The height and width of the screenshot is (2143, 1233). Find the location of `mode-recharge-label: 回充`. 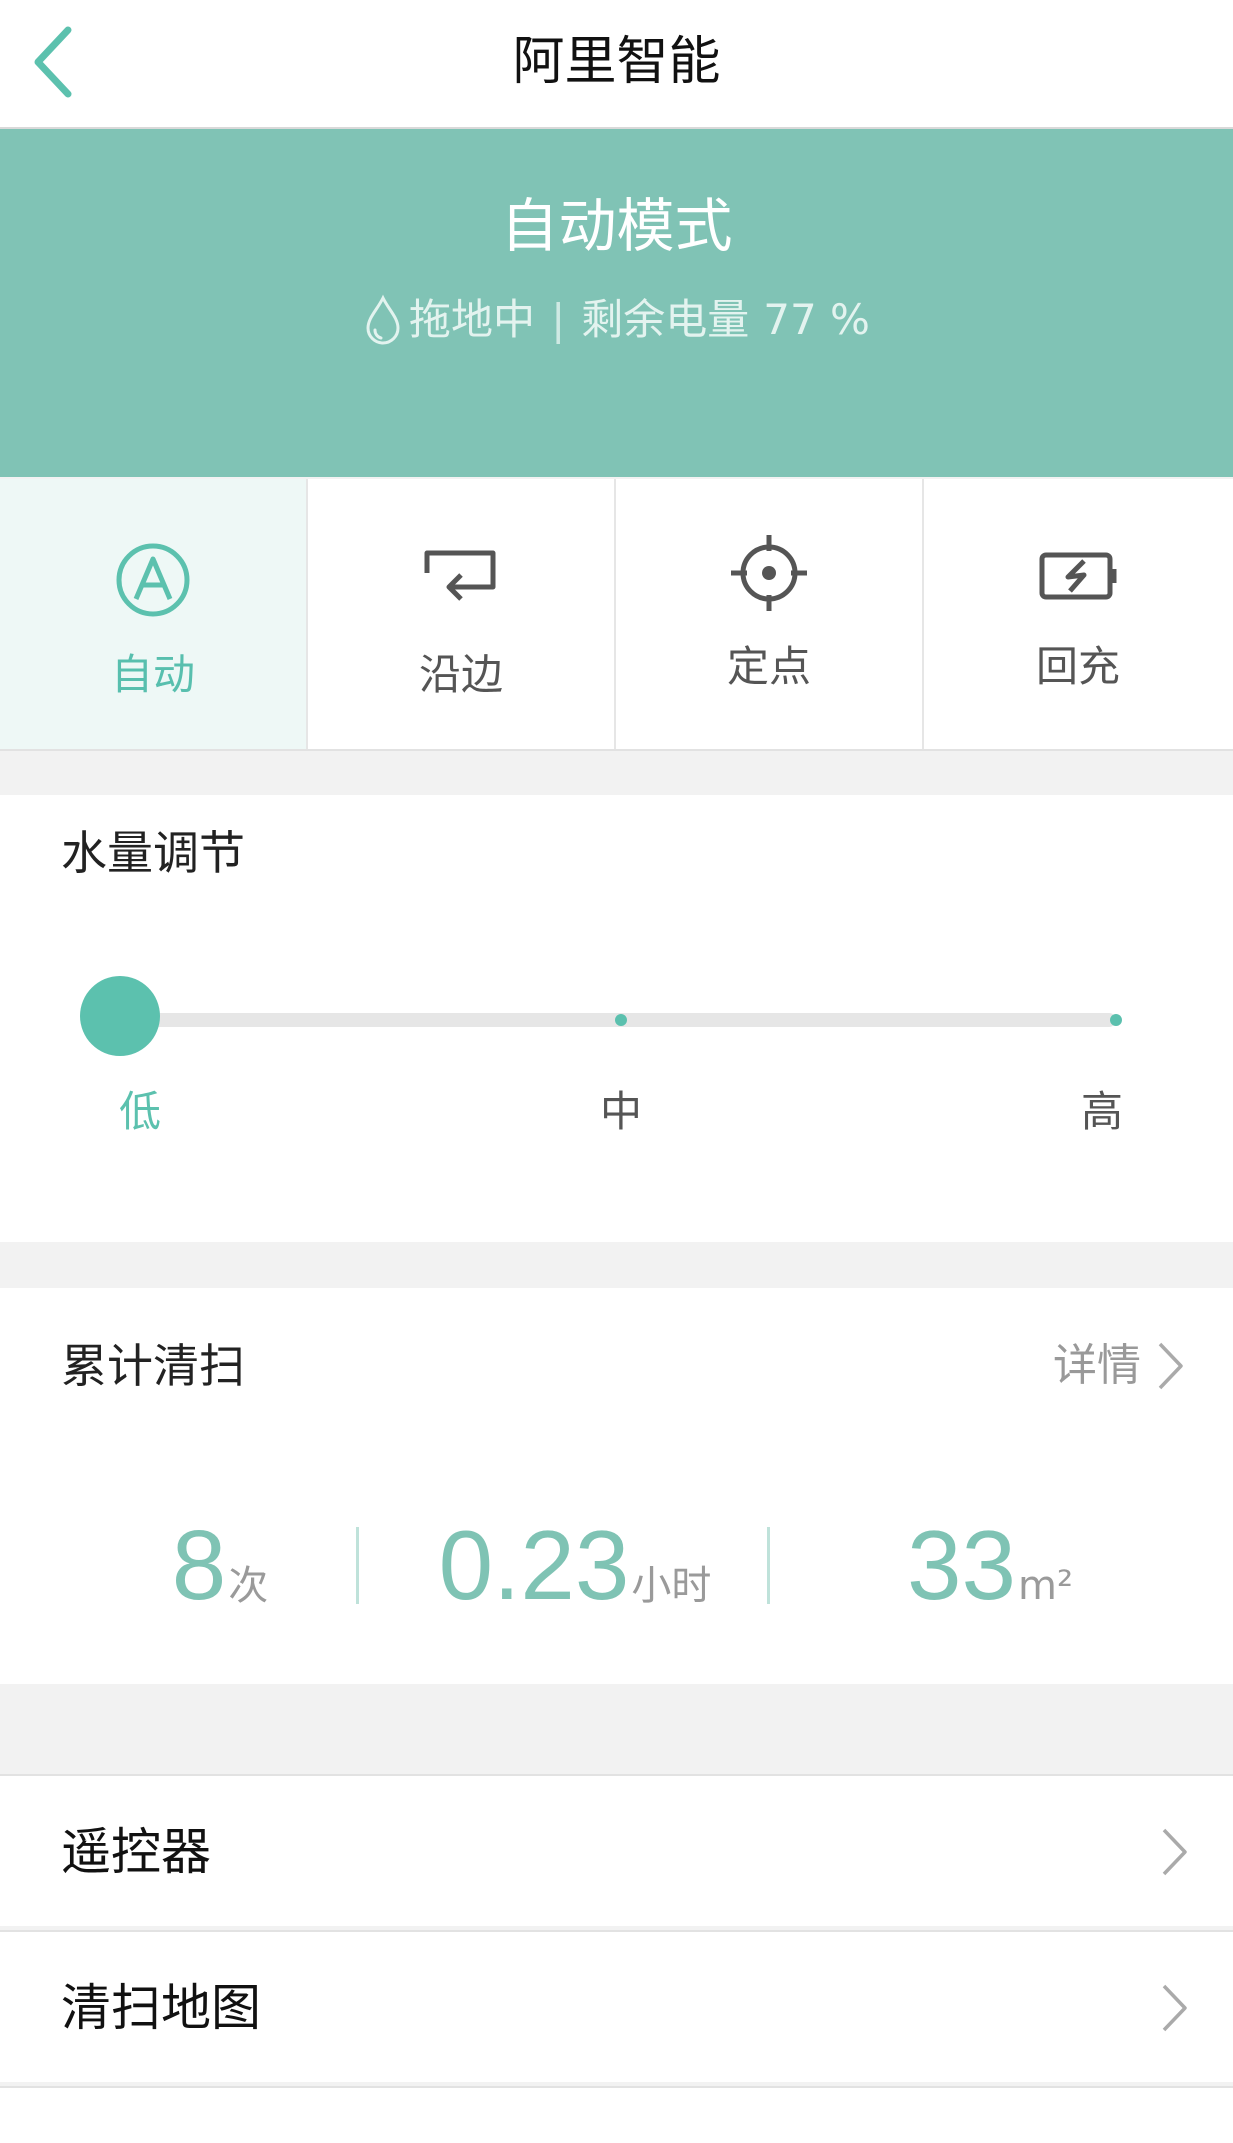

mode-recharge-label: 回充 is located at coordinates (1077, 666).